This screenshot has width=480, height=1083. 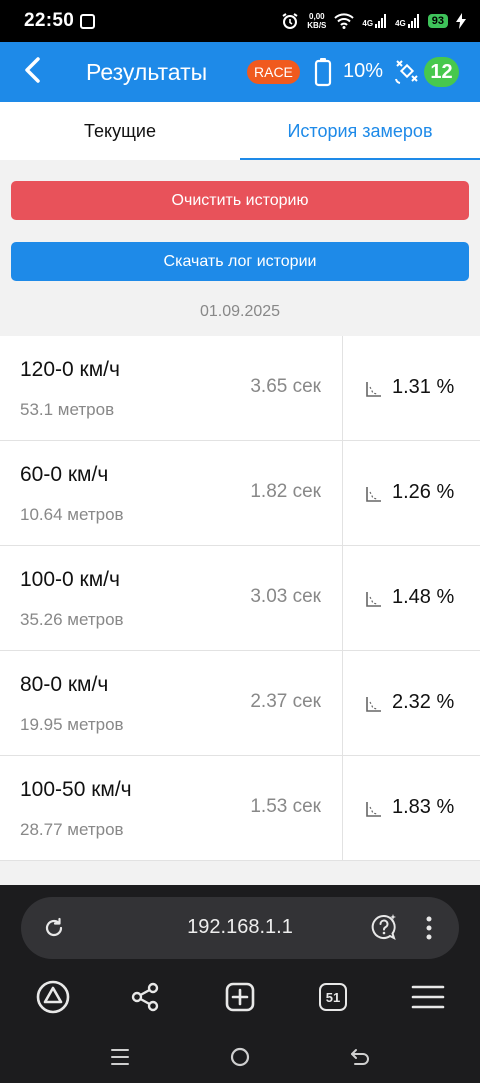 I want to click on back-button, so click(x=32, y=72).